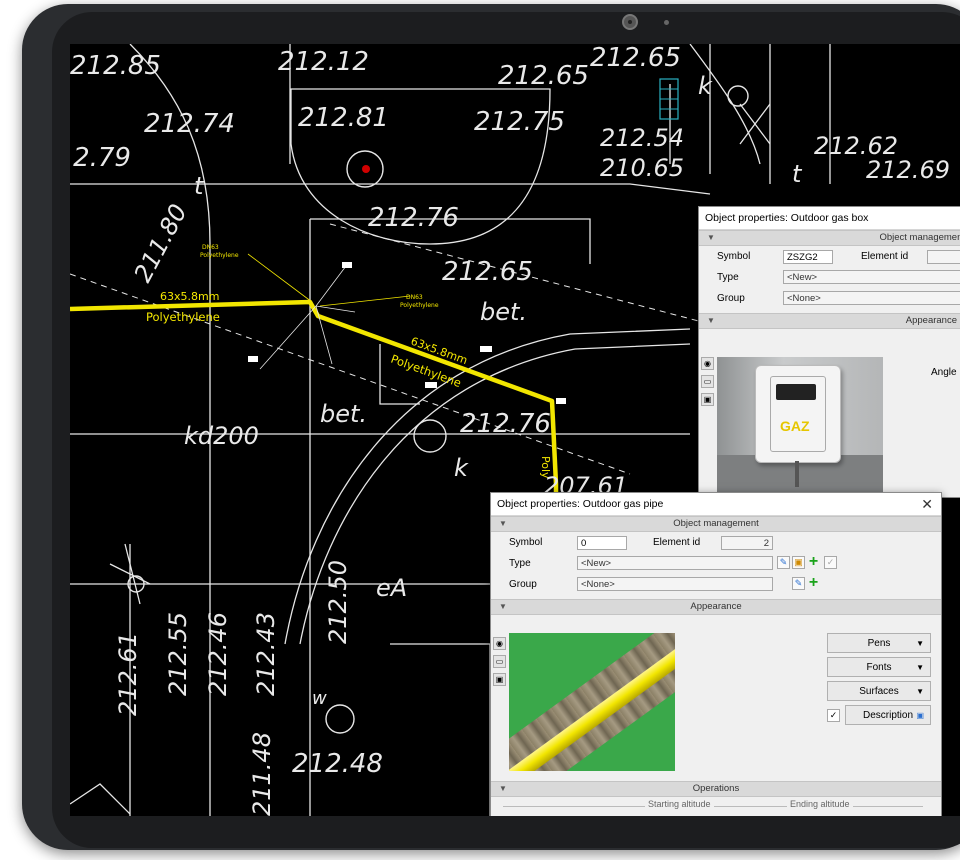  Describe the element at coordinates (440, 729) in the screenshot. I see `lower-structure` at that location.